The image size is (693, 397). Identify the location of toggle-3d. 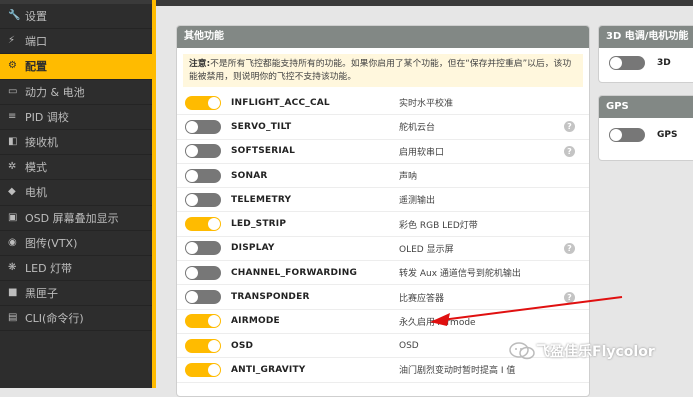
(627, 63).